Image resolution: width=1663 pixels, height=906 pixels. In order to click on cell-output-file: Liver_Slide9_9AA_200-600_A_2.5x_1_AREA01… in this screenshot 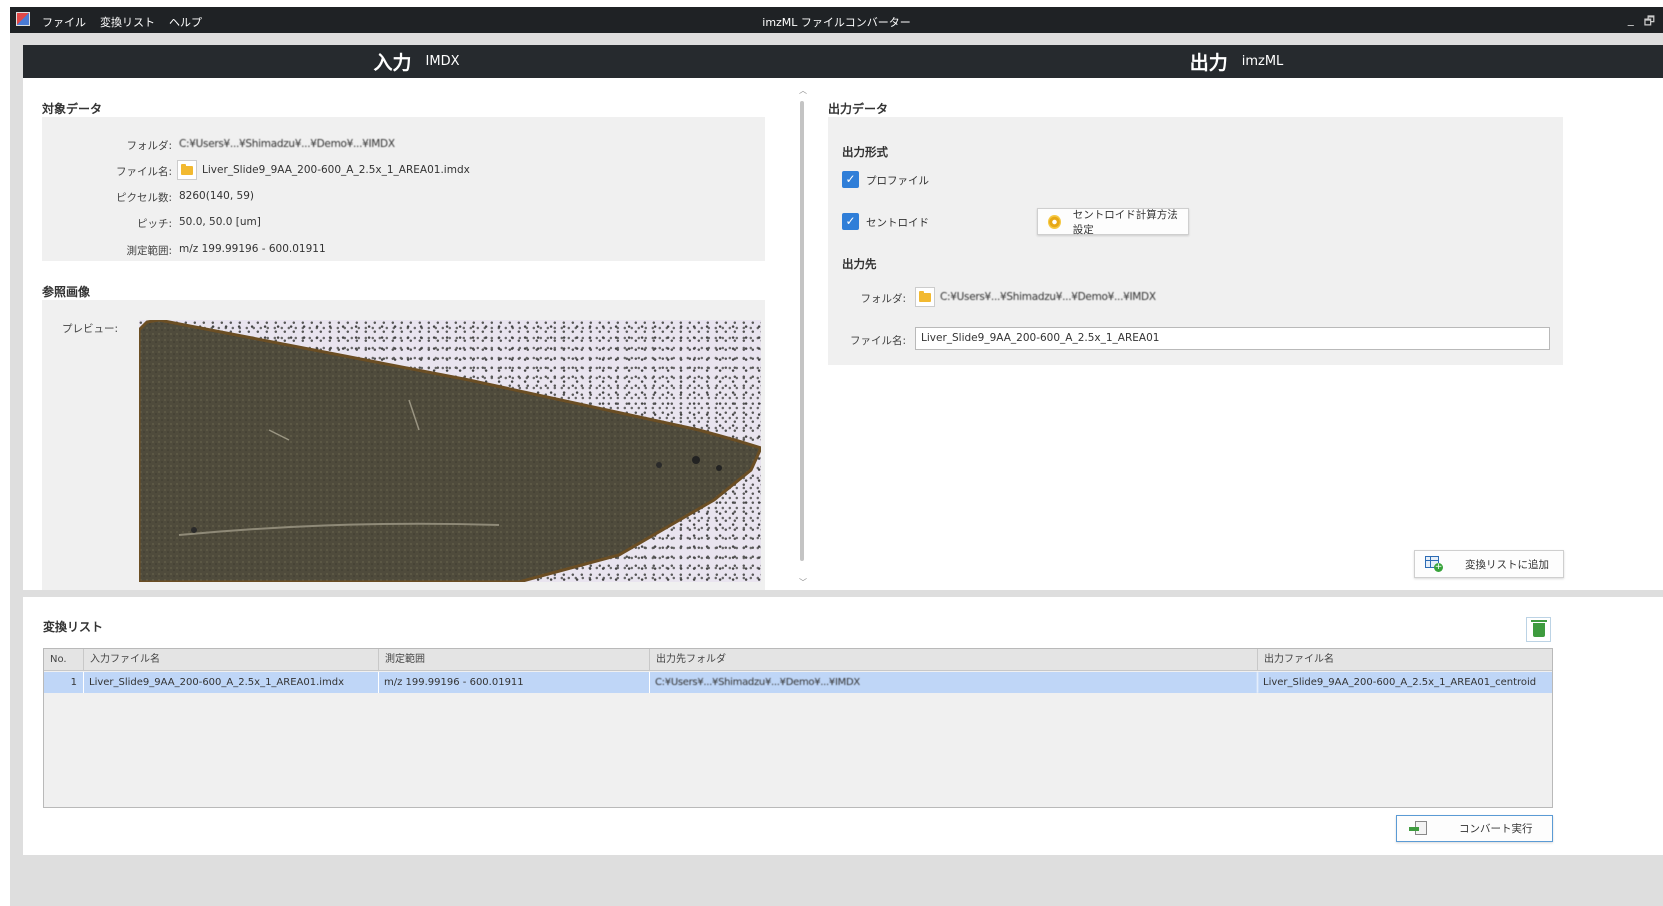, I will do `click(1400, 682)`.